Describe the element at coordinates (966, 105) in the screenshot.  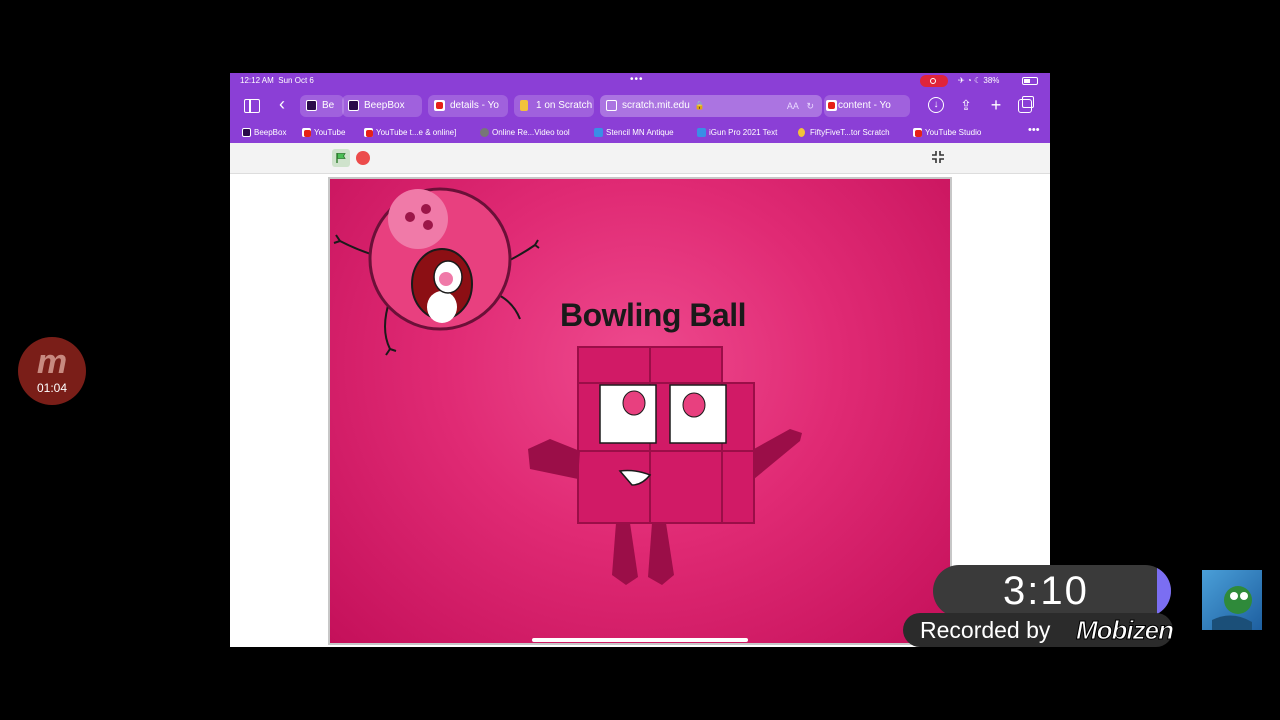
I see `share-icon: ⇪` at that location.